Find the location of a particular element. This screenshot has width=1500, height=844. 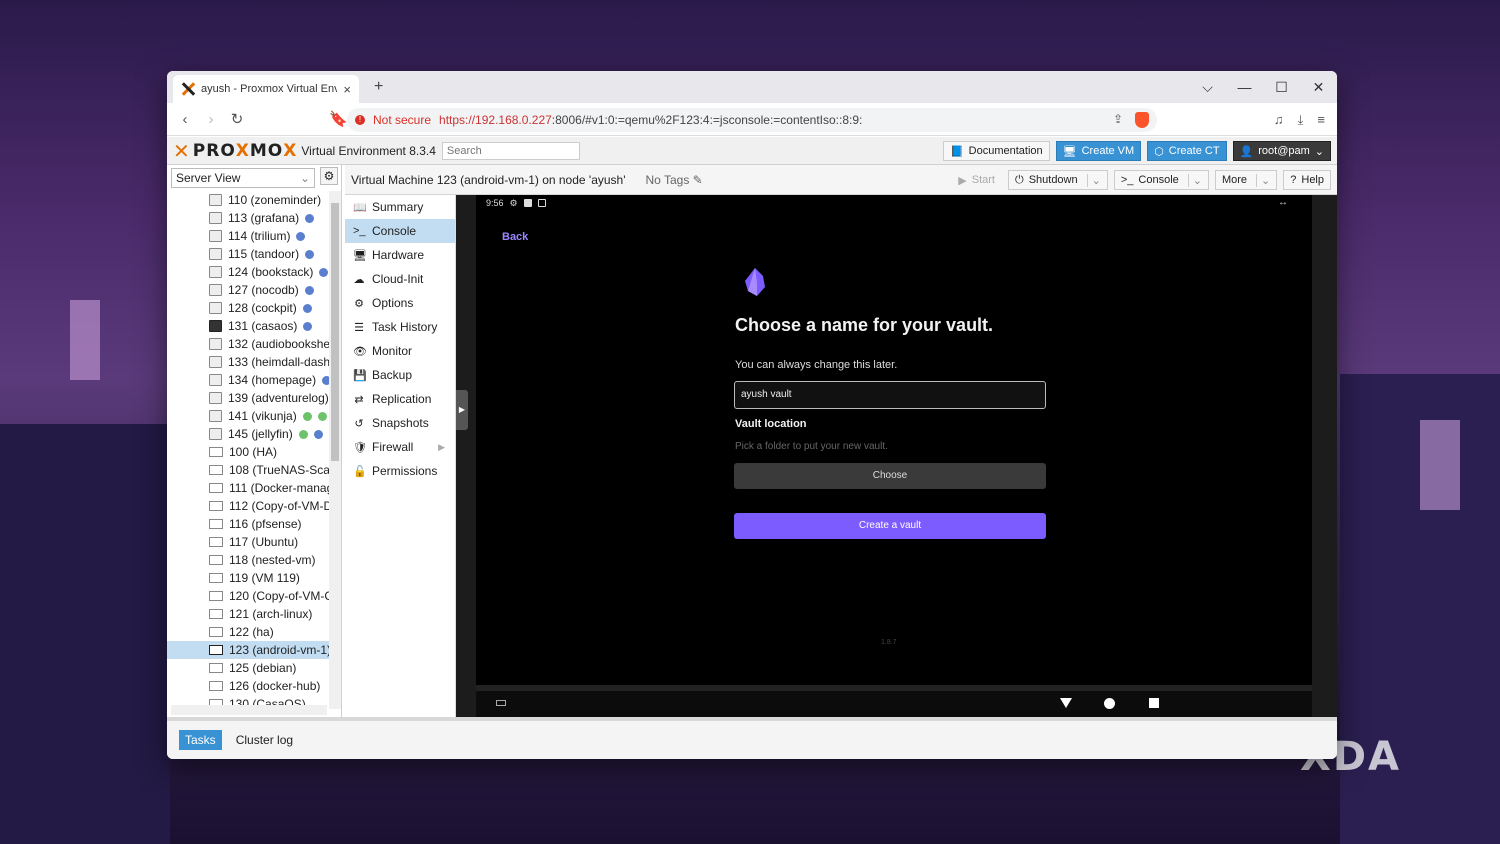

tree-item-label: 133 (heimdall-dashb is located at coordinates (278, 362).